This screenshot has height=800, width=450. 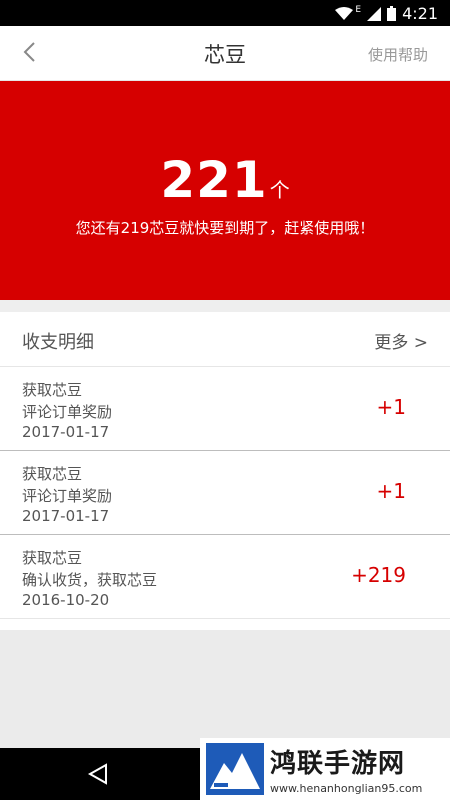 I want to click on watermark-title: 鸿联手游网, so click(x=338, y=764).